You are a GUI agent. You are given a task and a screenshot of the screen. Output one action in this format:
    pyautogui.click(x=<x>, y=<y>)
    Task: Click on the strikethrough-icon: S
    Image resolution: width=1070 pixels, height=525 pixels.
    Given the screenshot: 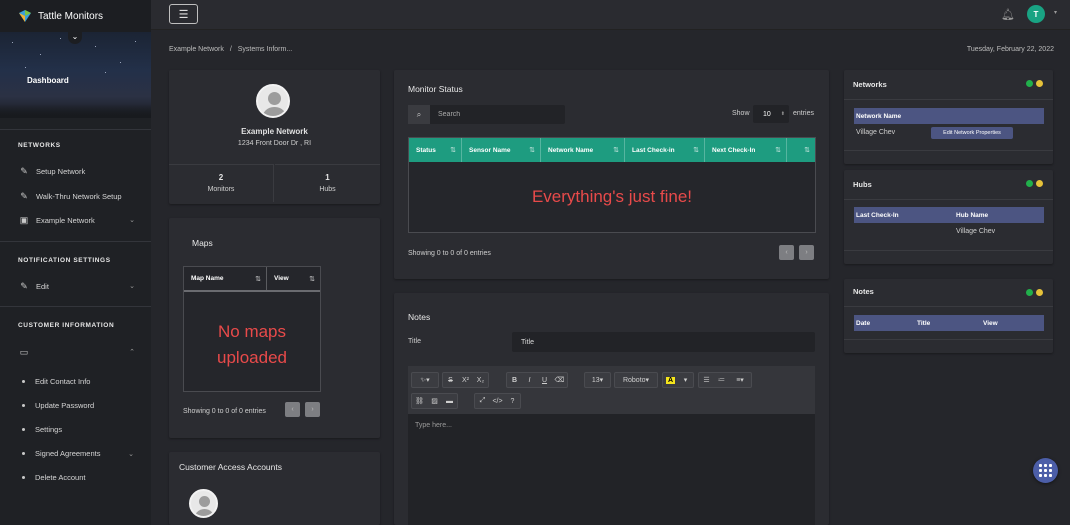 What is the action you would take?
    pyautogui.click(x=450, y=380)
    